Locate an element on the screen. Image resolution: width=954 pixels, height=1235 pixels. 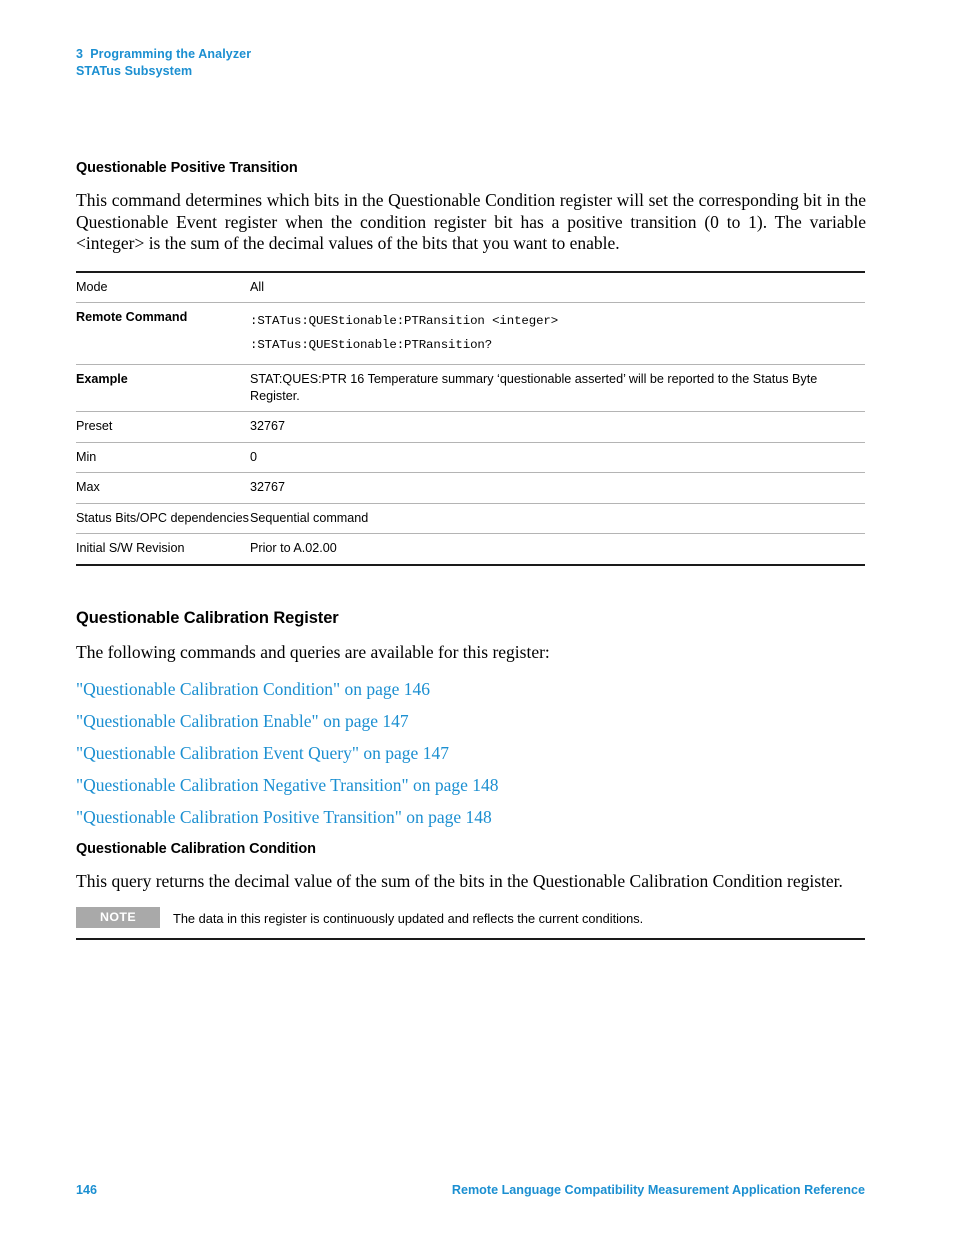
remote-command-line-2: :STATus:QUEStionable:PTRansition? is located at coordinates (371, 345).